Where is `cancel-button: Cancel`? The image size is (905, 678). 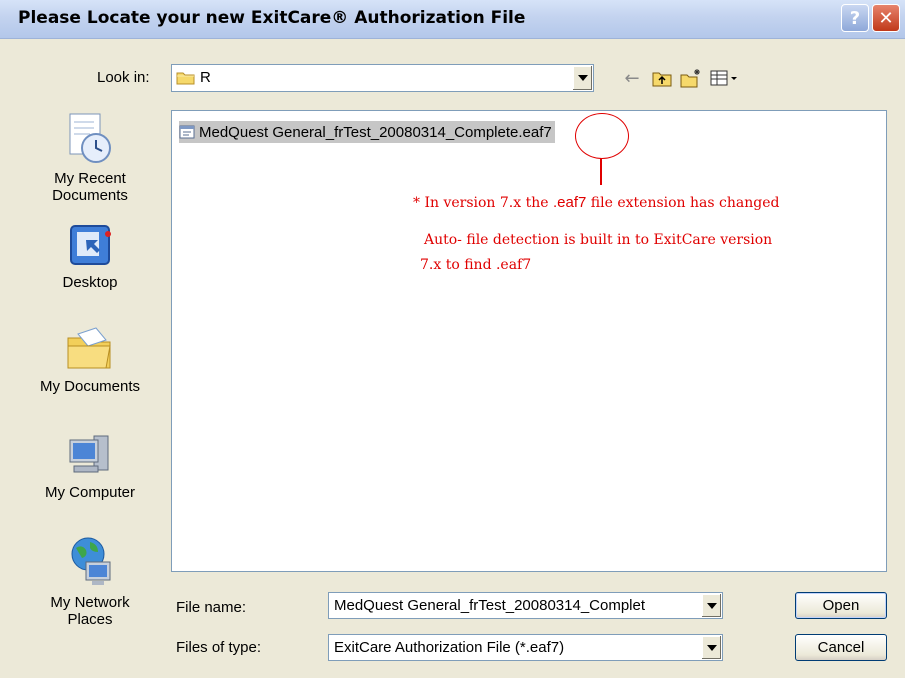
cancel-button: Cancel is located at coordinates (841, 647).